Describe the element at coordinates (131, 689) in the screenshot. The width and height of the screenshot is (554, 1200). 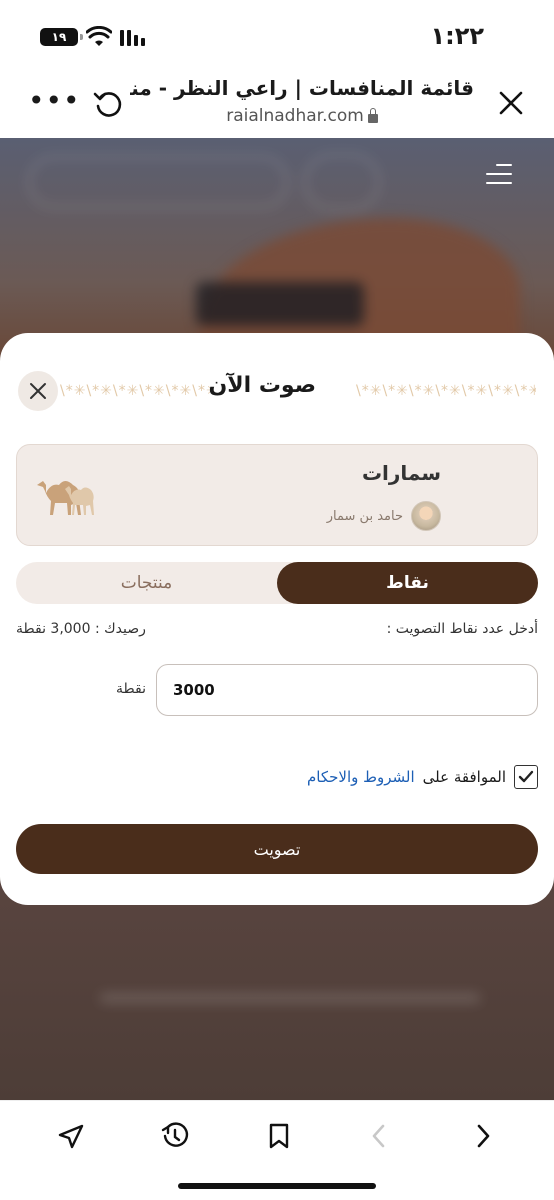
I see `points-unit-label: نقطة` at that location.